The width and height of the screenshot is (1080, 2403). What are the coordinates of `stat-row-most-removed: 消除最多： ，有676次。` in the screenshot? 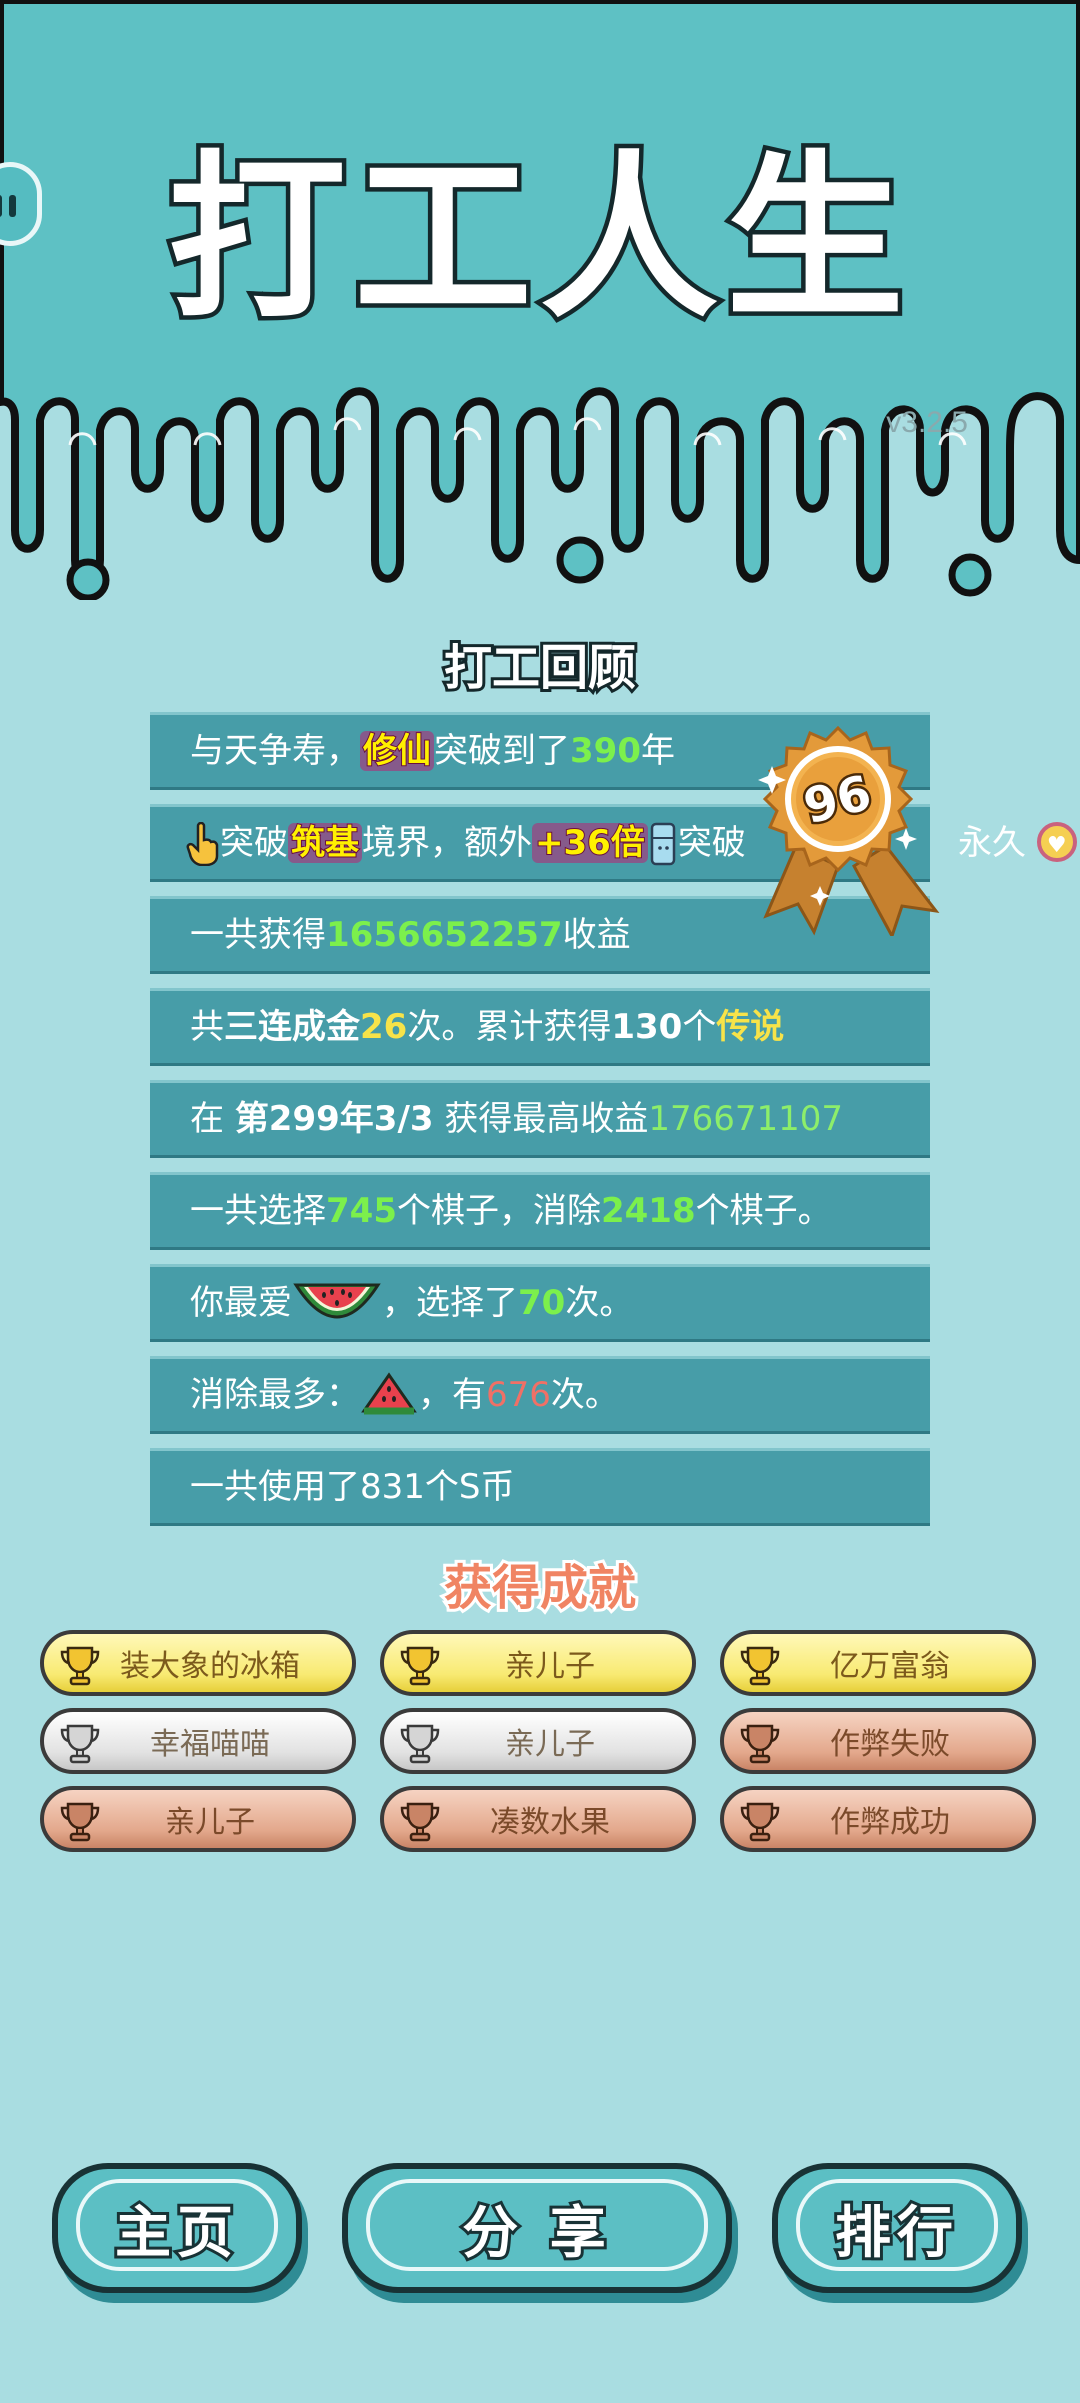 It's located at (540, 1395).